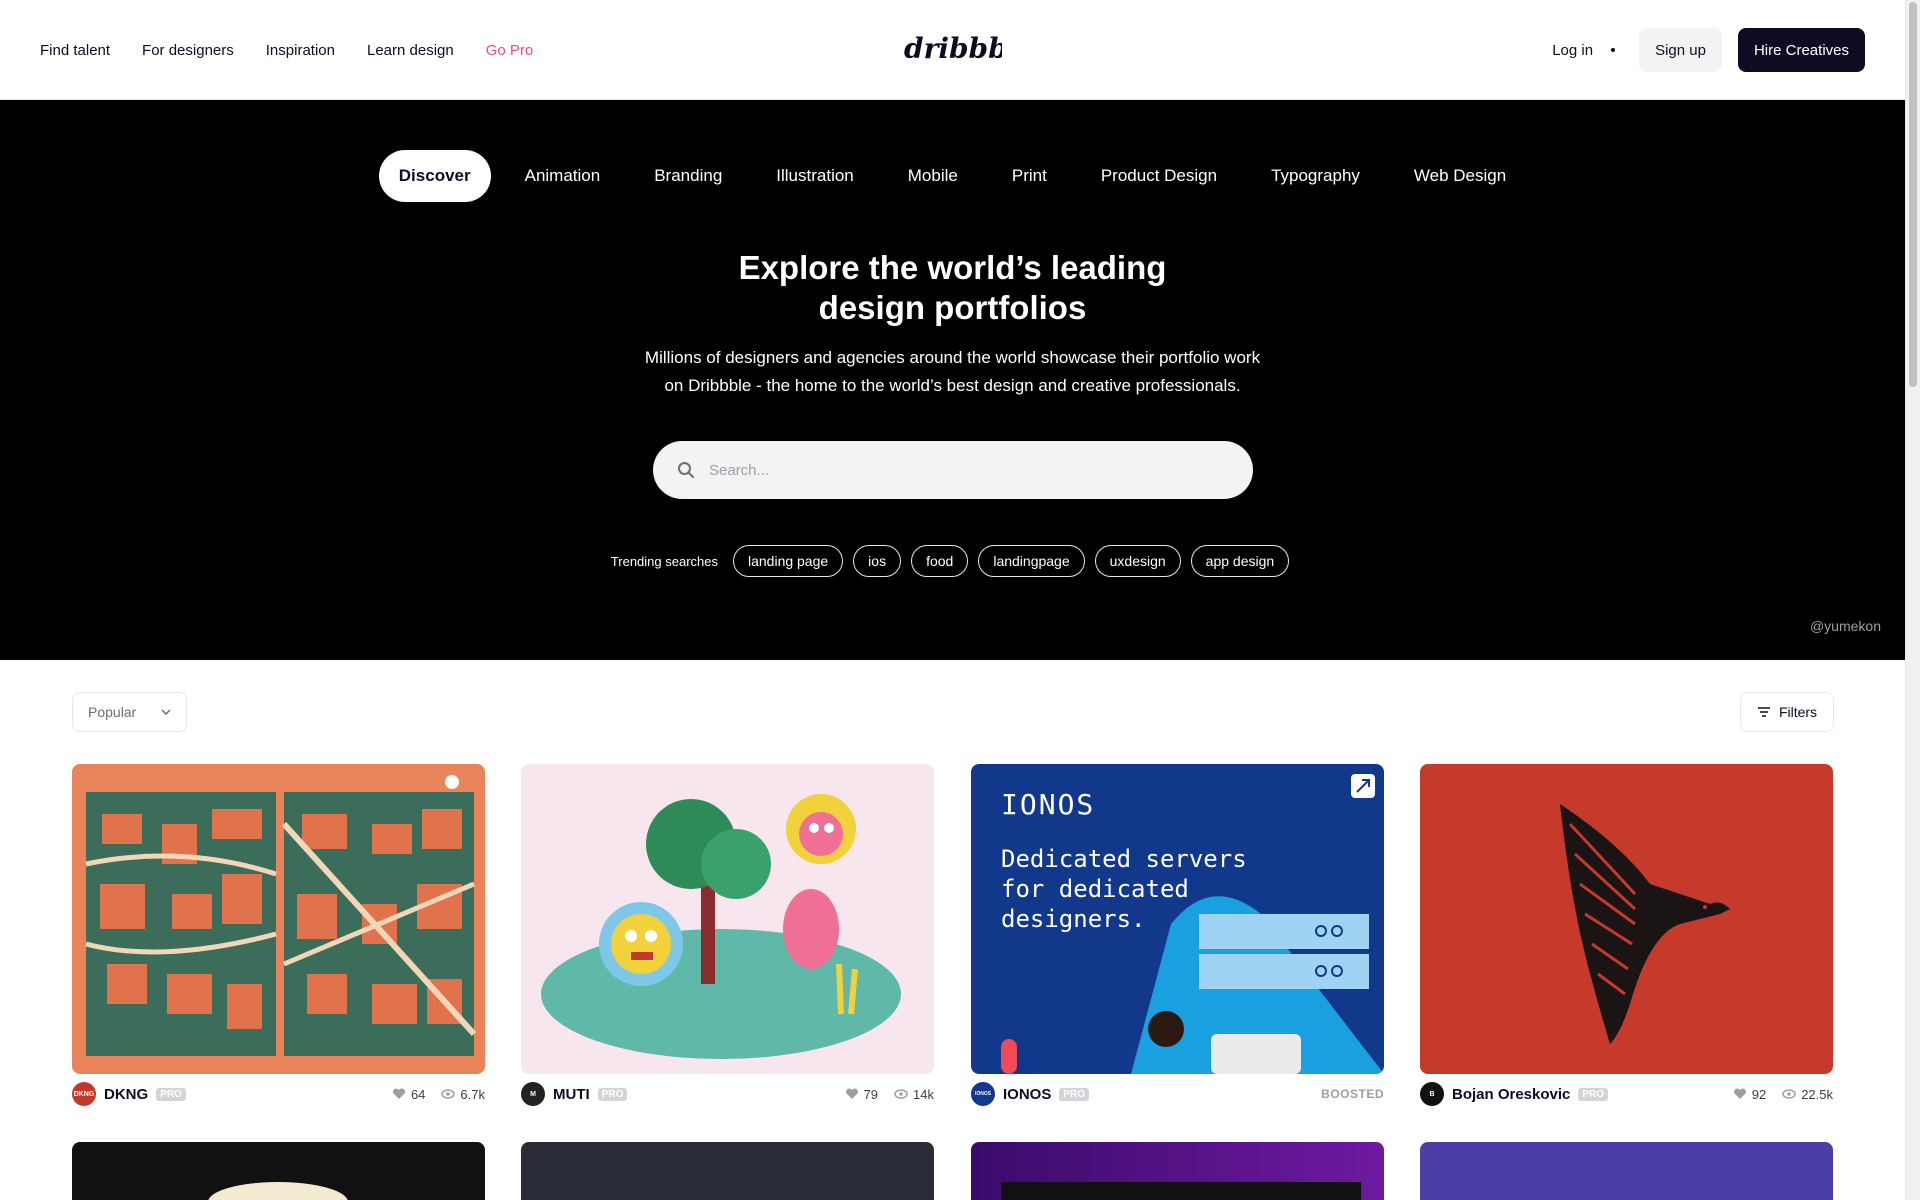  I want to click on tab-web-design: Web Design, so click(1460, 176).